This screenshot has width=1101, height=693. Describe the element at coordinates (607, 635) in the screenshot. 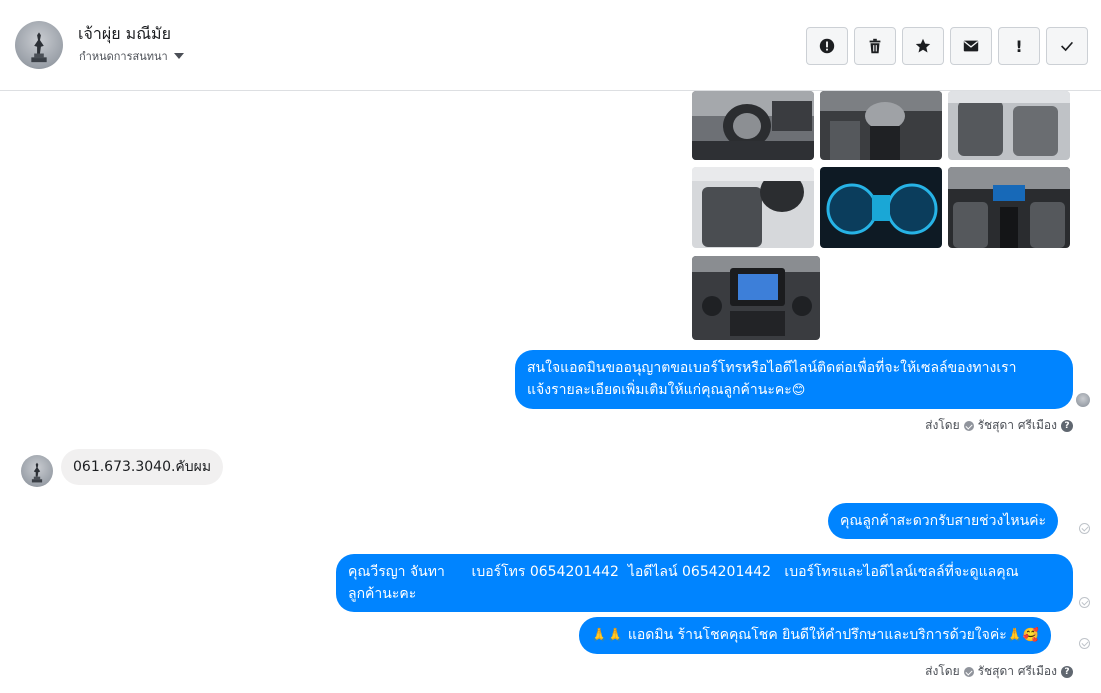

I see `pray-emoji-icon: 🙏🙏` at that location.